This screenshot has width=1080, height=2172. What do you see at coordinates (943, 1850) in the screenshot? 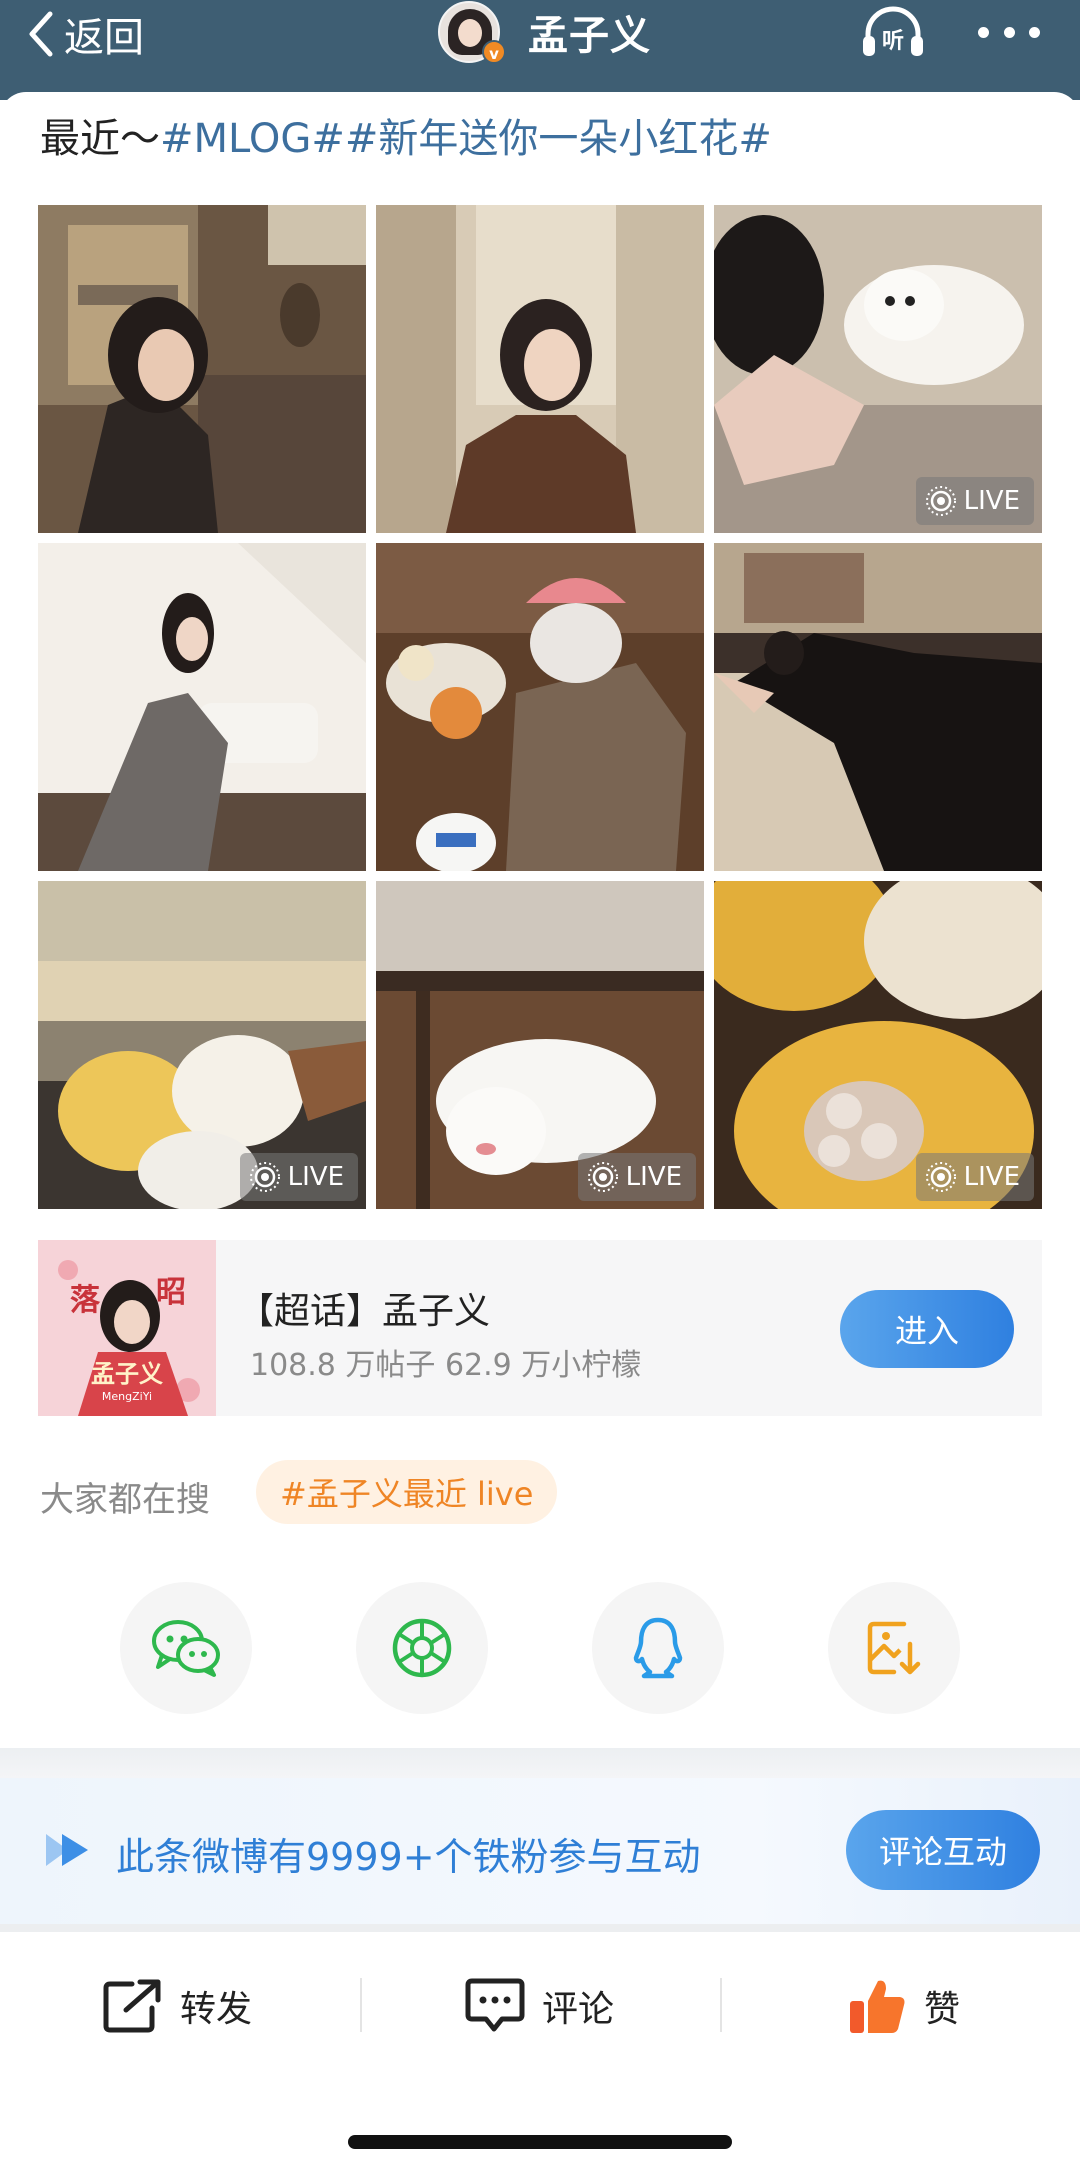
I see `comment-interact-button: 评论互动` at bounding box center [943, 1850].